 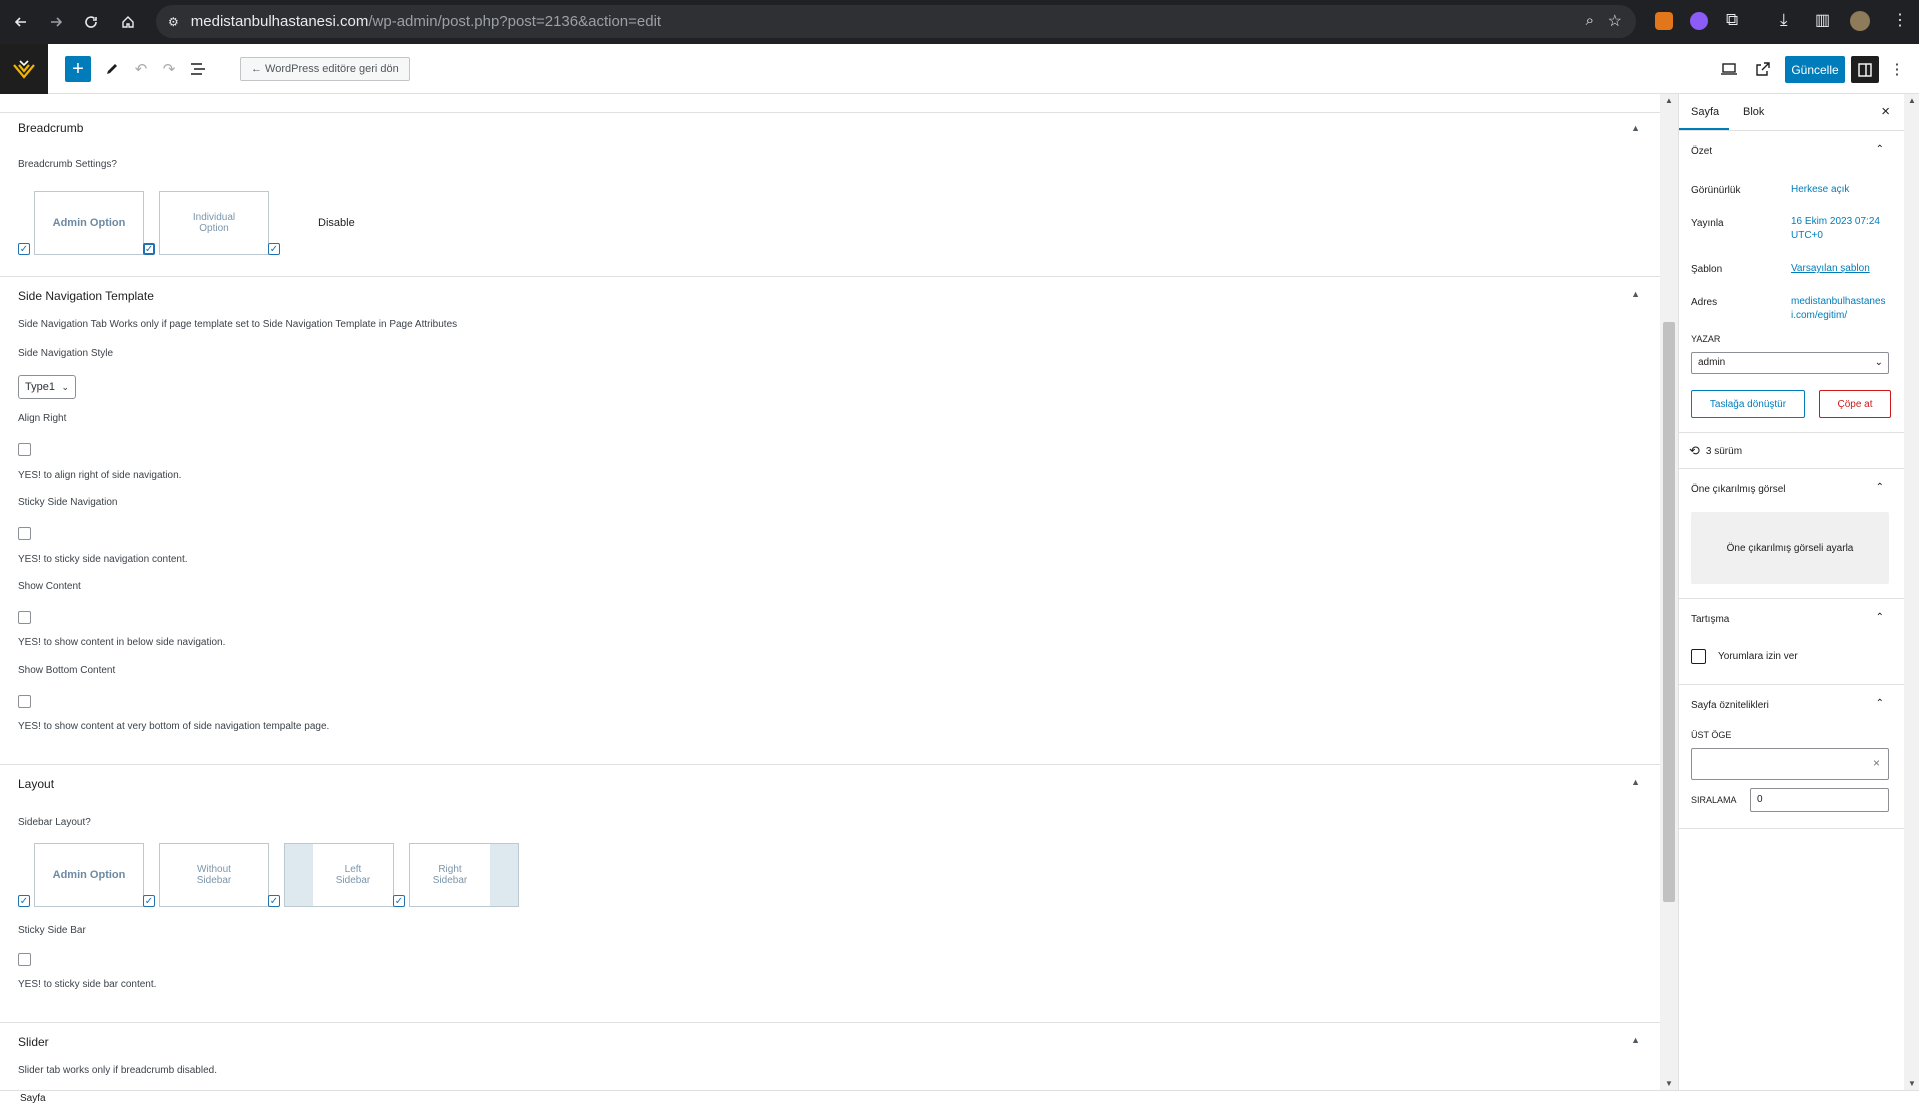 I want to click on document-overview-icon, so click(x=198, y=69).